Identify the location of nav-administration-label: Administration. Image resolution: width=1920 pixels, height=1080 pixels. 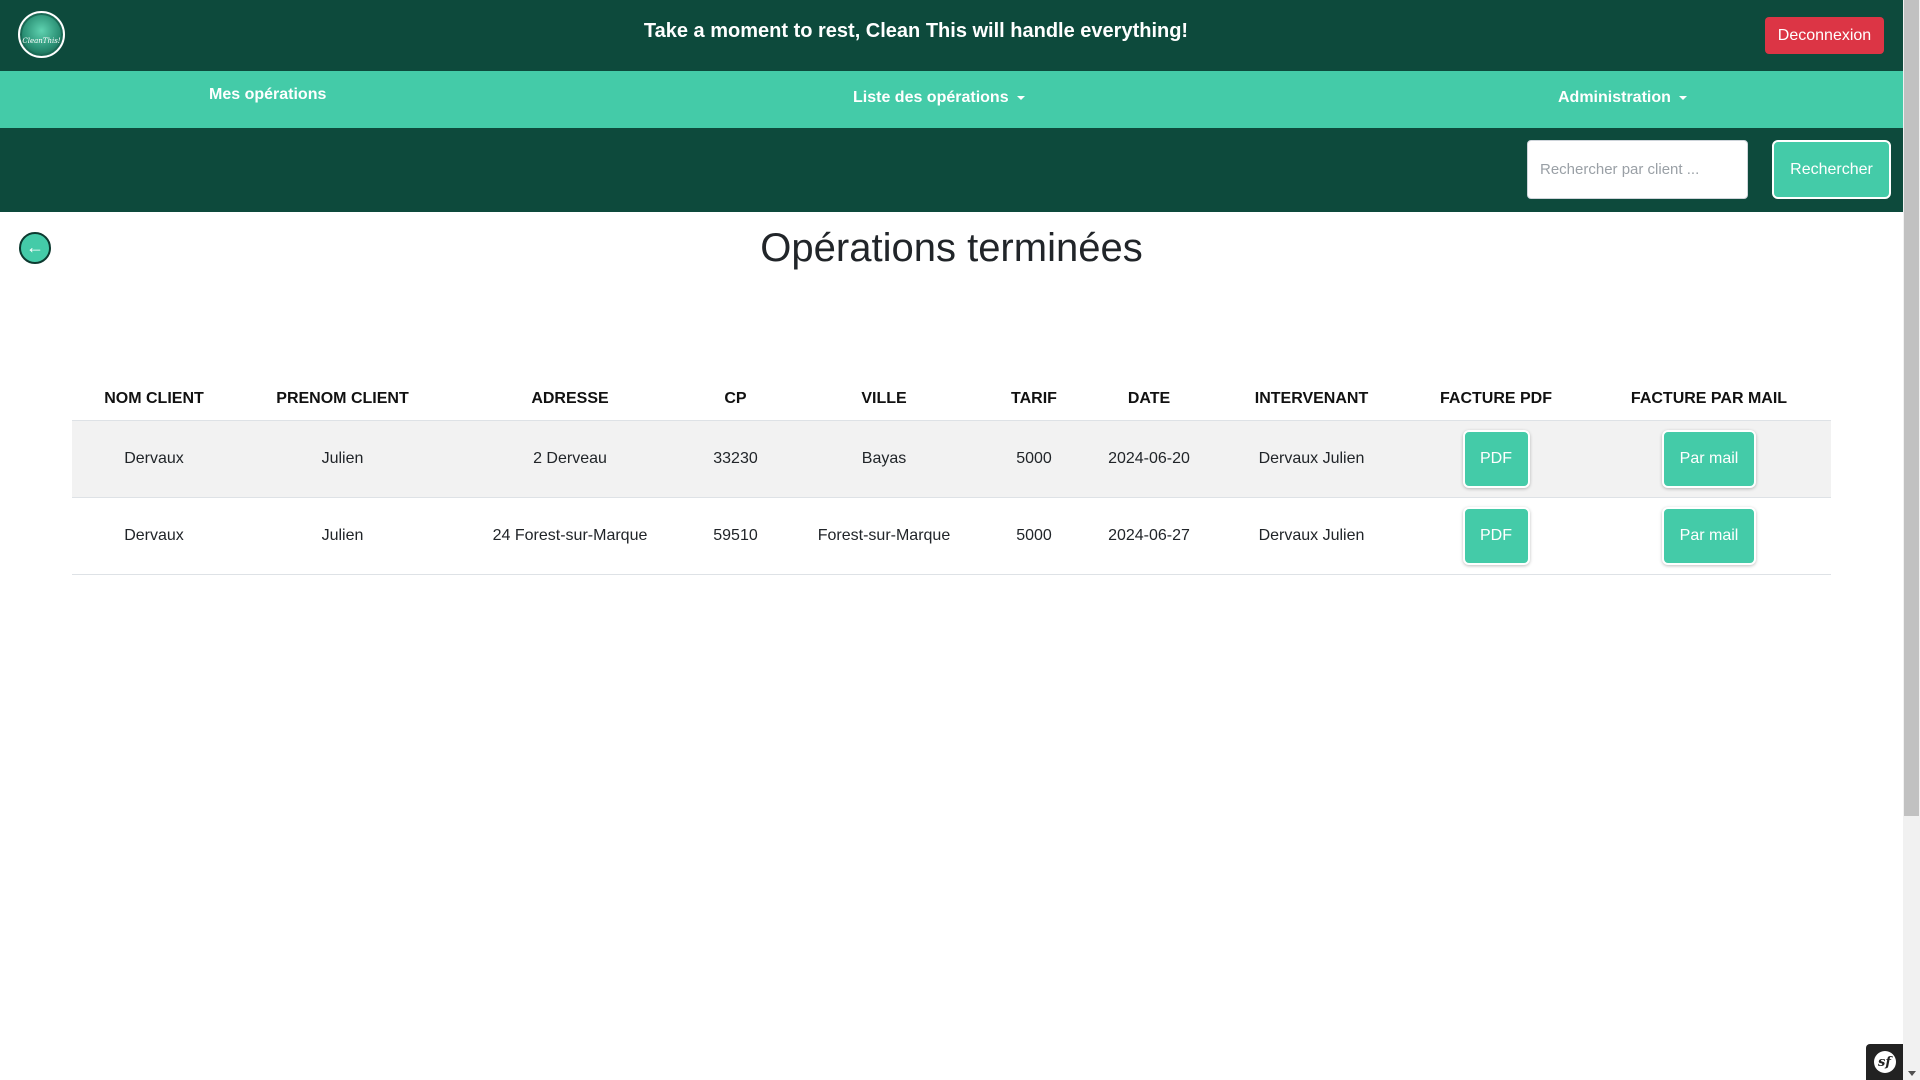
(1614, 97).